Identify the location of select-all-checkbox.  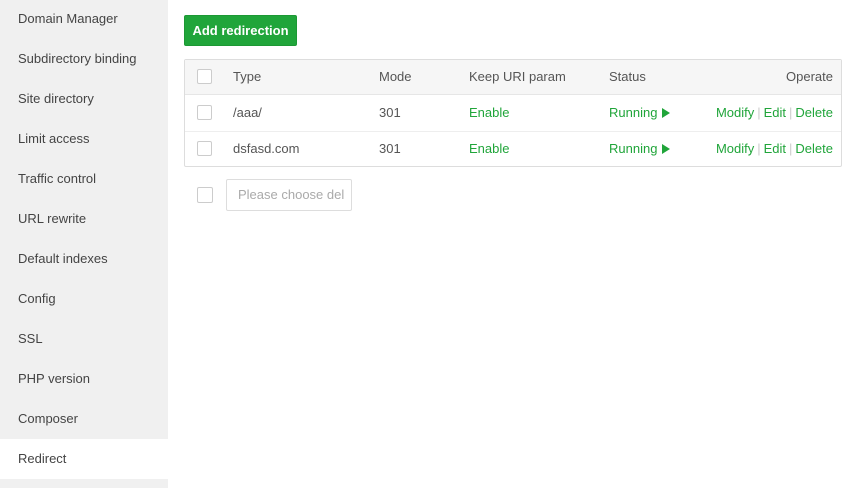
(204, 76).